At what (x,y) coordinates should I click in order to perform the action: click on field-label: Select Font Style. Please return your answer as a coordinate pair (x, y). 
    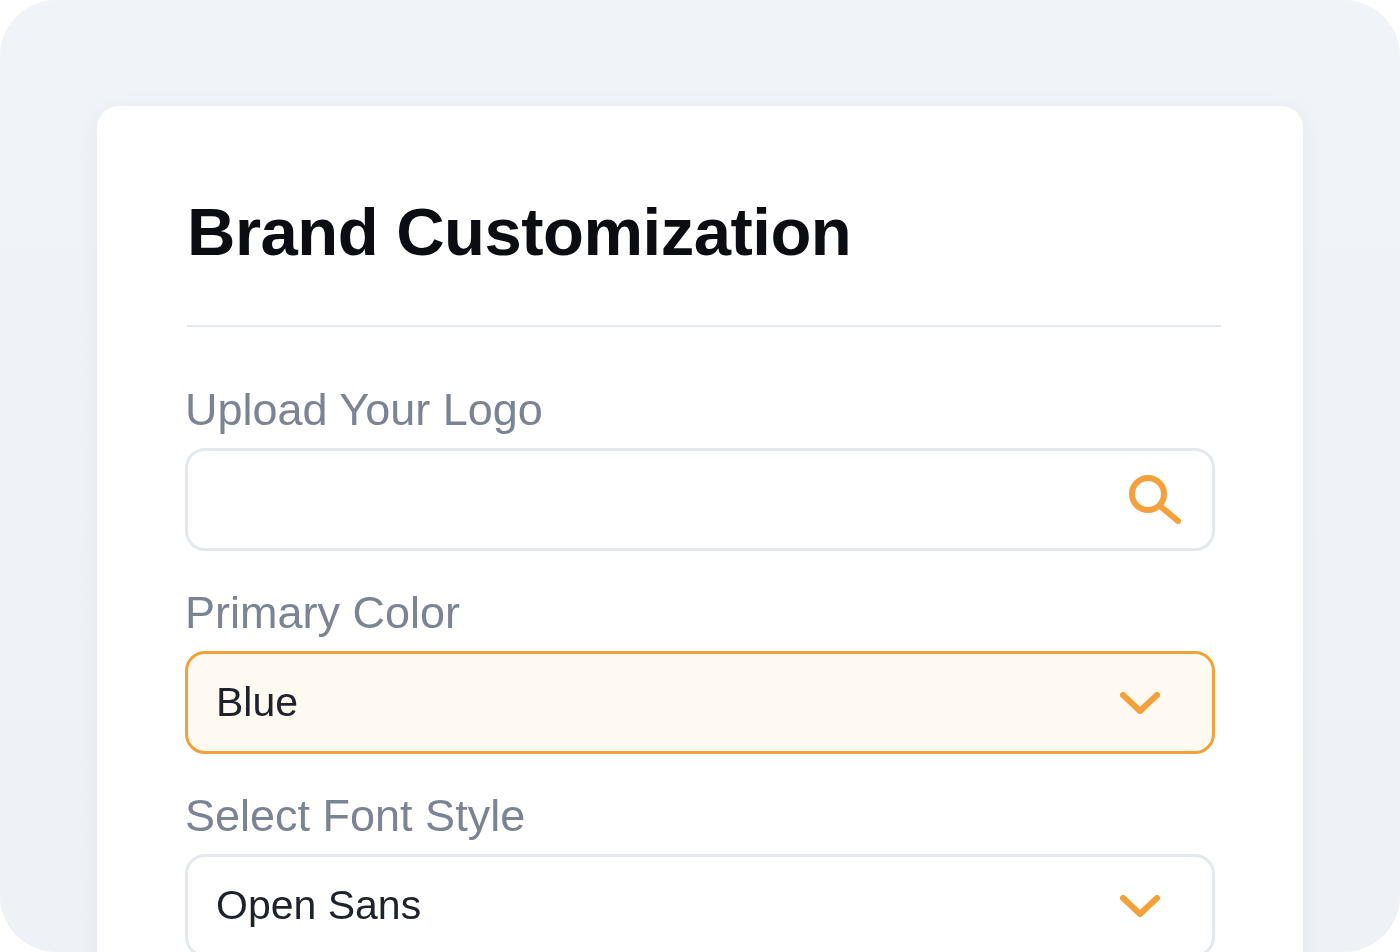
    Looking at the image, I should click on (355, 815).